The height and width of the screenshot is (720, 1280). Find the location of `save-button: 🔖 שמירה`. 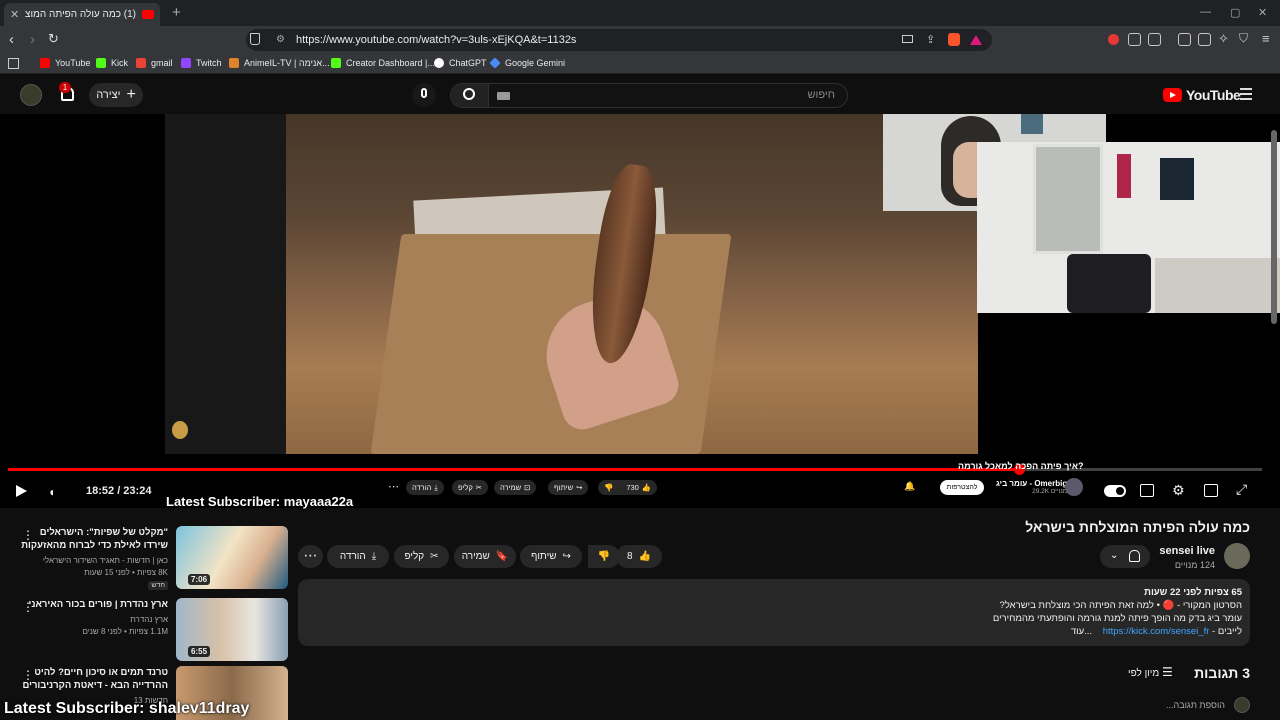

save-button: 🔖 שמירה is located at coordinates (485, 556).